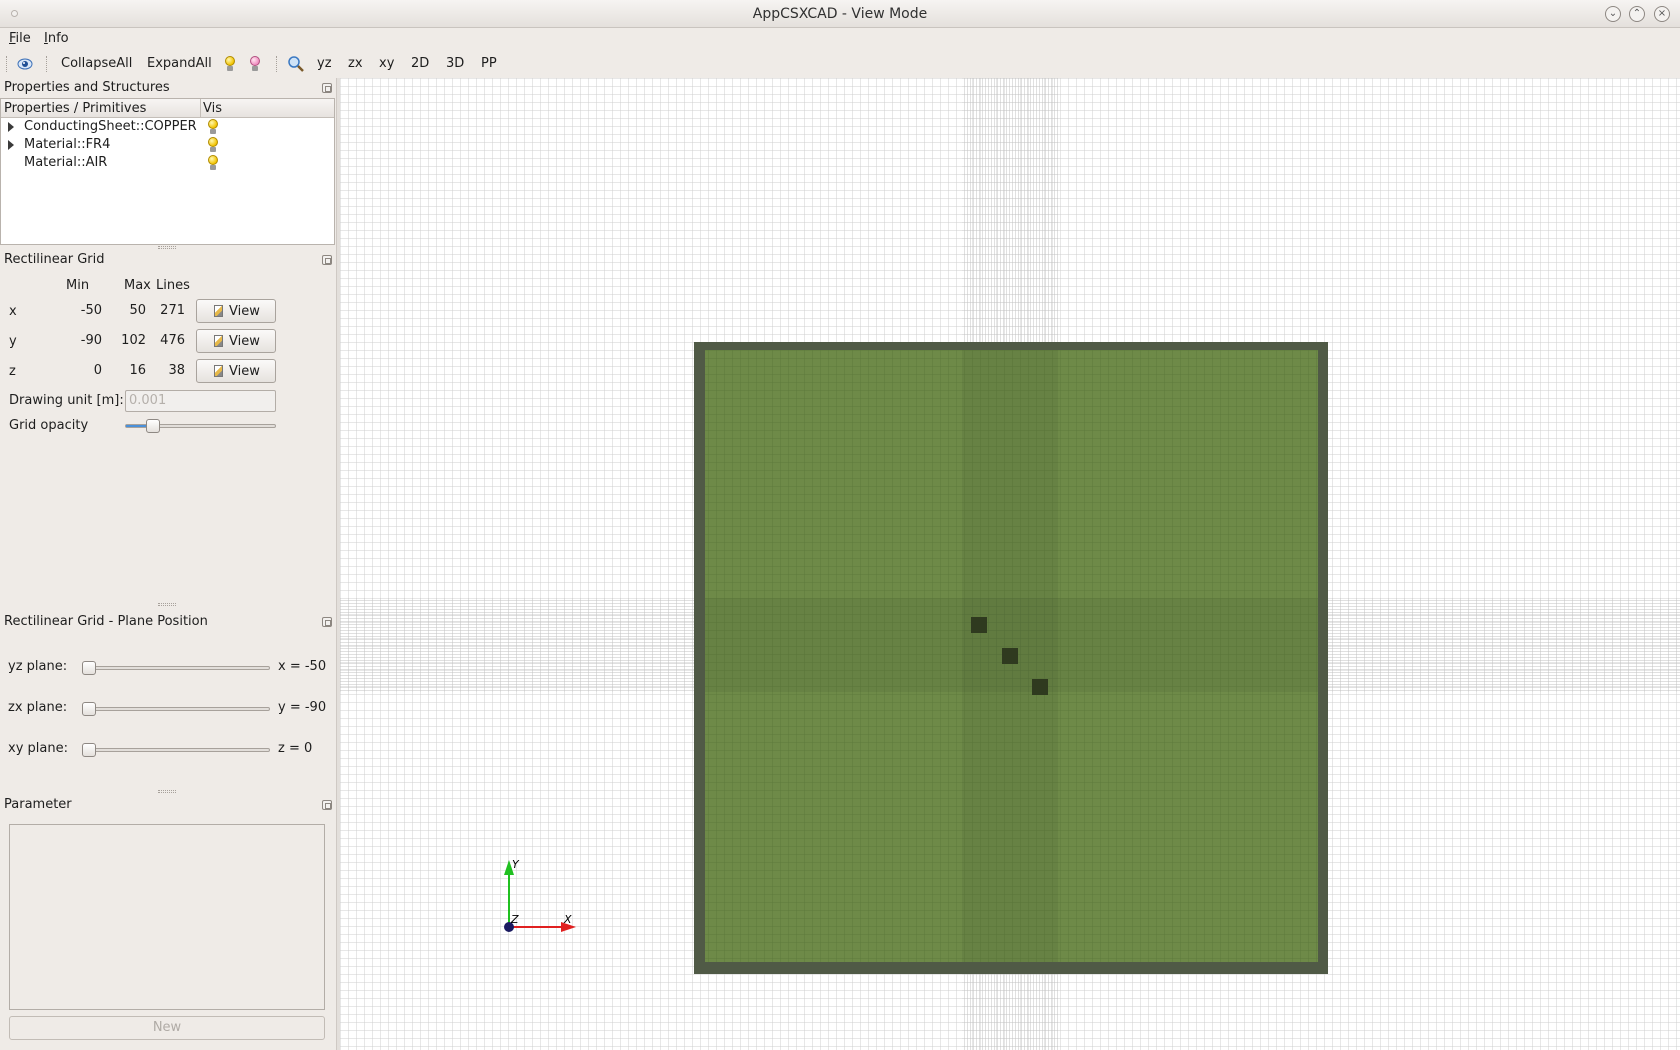 Image resolution: width=1680 pixels, height=1050 pixels. I want to click on view-x-button: View, so click(236, 311).